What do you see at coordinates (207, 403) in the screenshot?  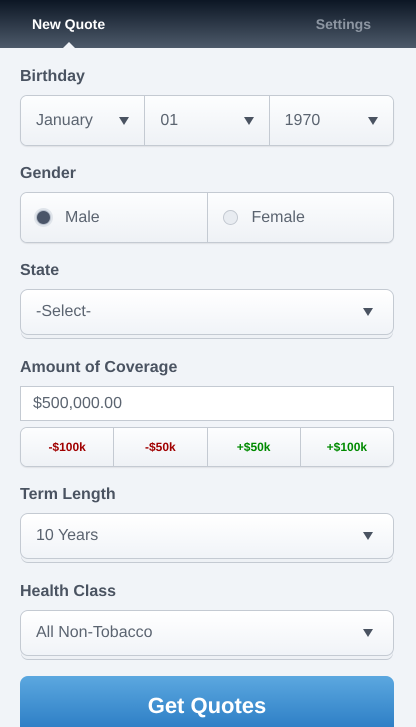 I see `input-field: $500,000.00` at bounding box center [207, 403].